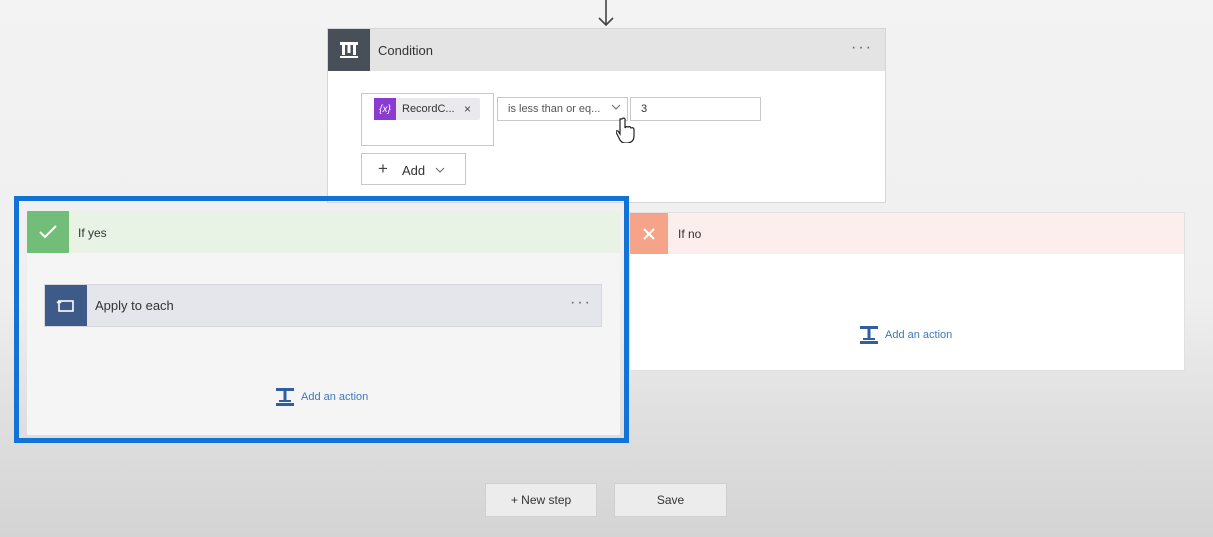 The image size is (1213, 537). What do you see at coordinates (405, 50) in the screenshot?
I see `condition-title: Condition` at bounding box center [405, 50].